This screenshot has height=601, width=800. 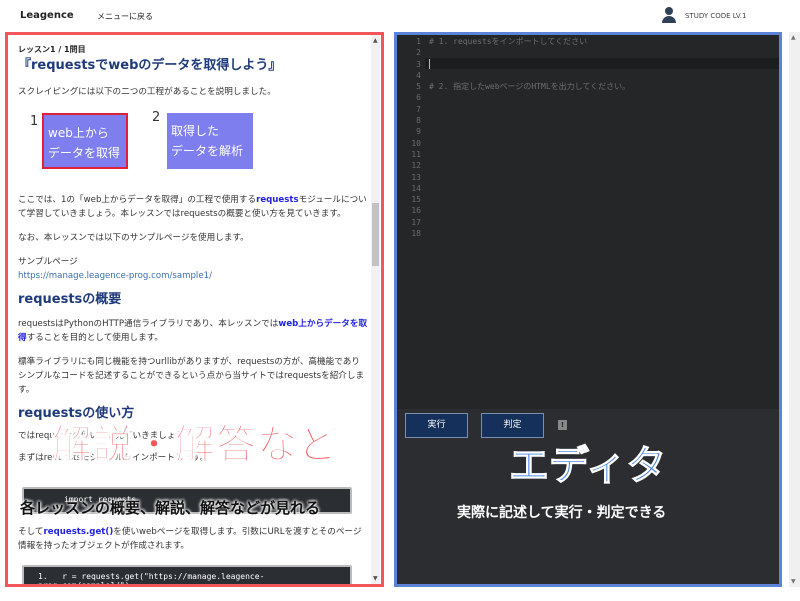 What do you see at coordinates (170, 508) in the screenshot?
I see `overlay-subtitle-left: 各レッスンの概要、解説、解答などが見れる` at bounding box center [170, 508].